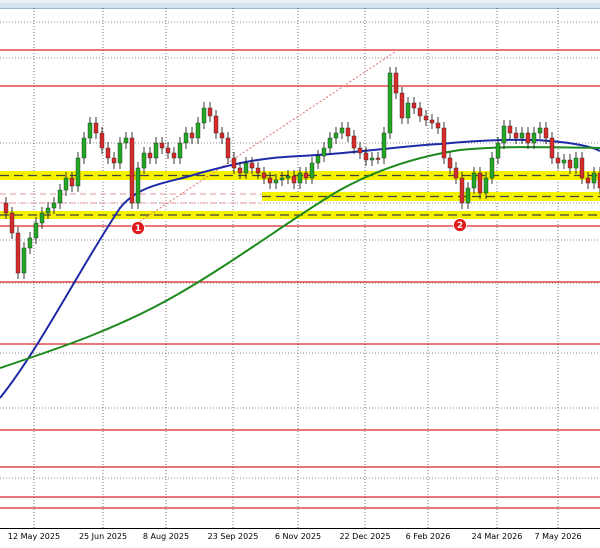 The image size is (600, 548). I want to click on swing-marker-label: 1, so click(138, 229).